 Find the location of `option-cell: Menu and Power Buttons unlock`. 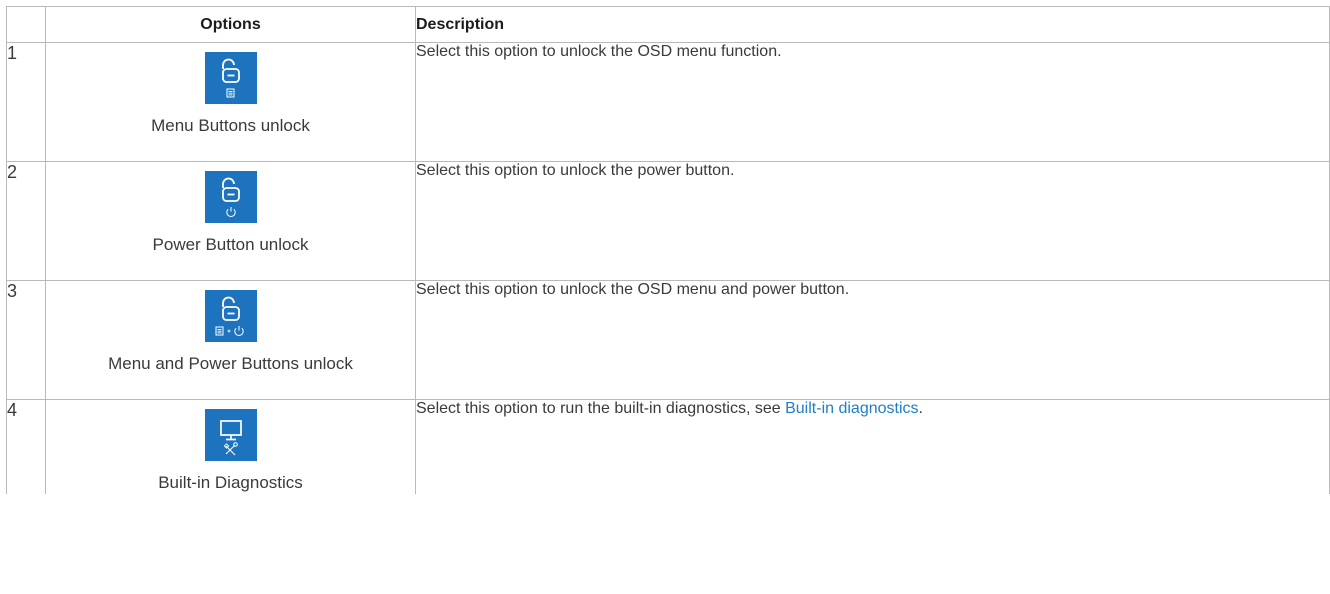

option-cell: Menu and Power Buttons unlock is located at coordinates (230, 340).